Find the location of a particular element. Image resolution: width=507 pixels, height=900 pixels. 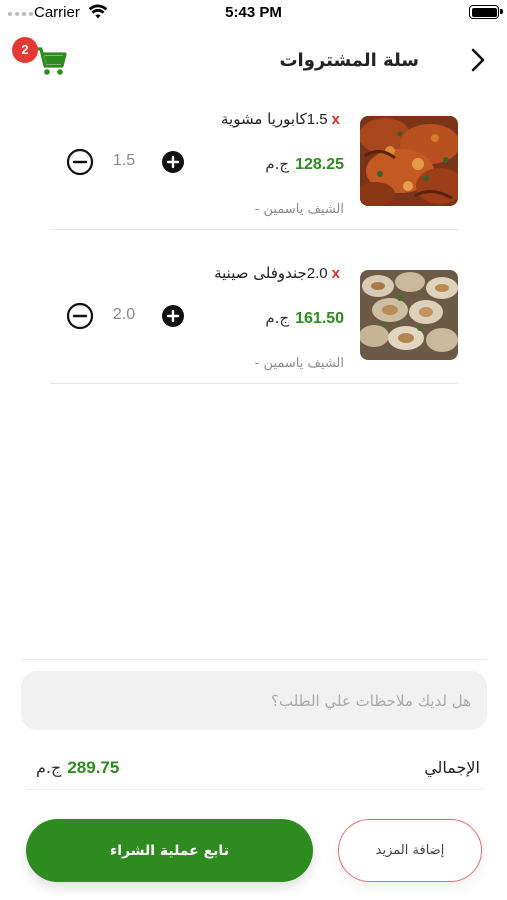

item-price: 161.50 ج.م is located at coordinates (304, 318).